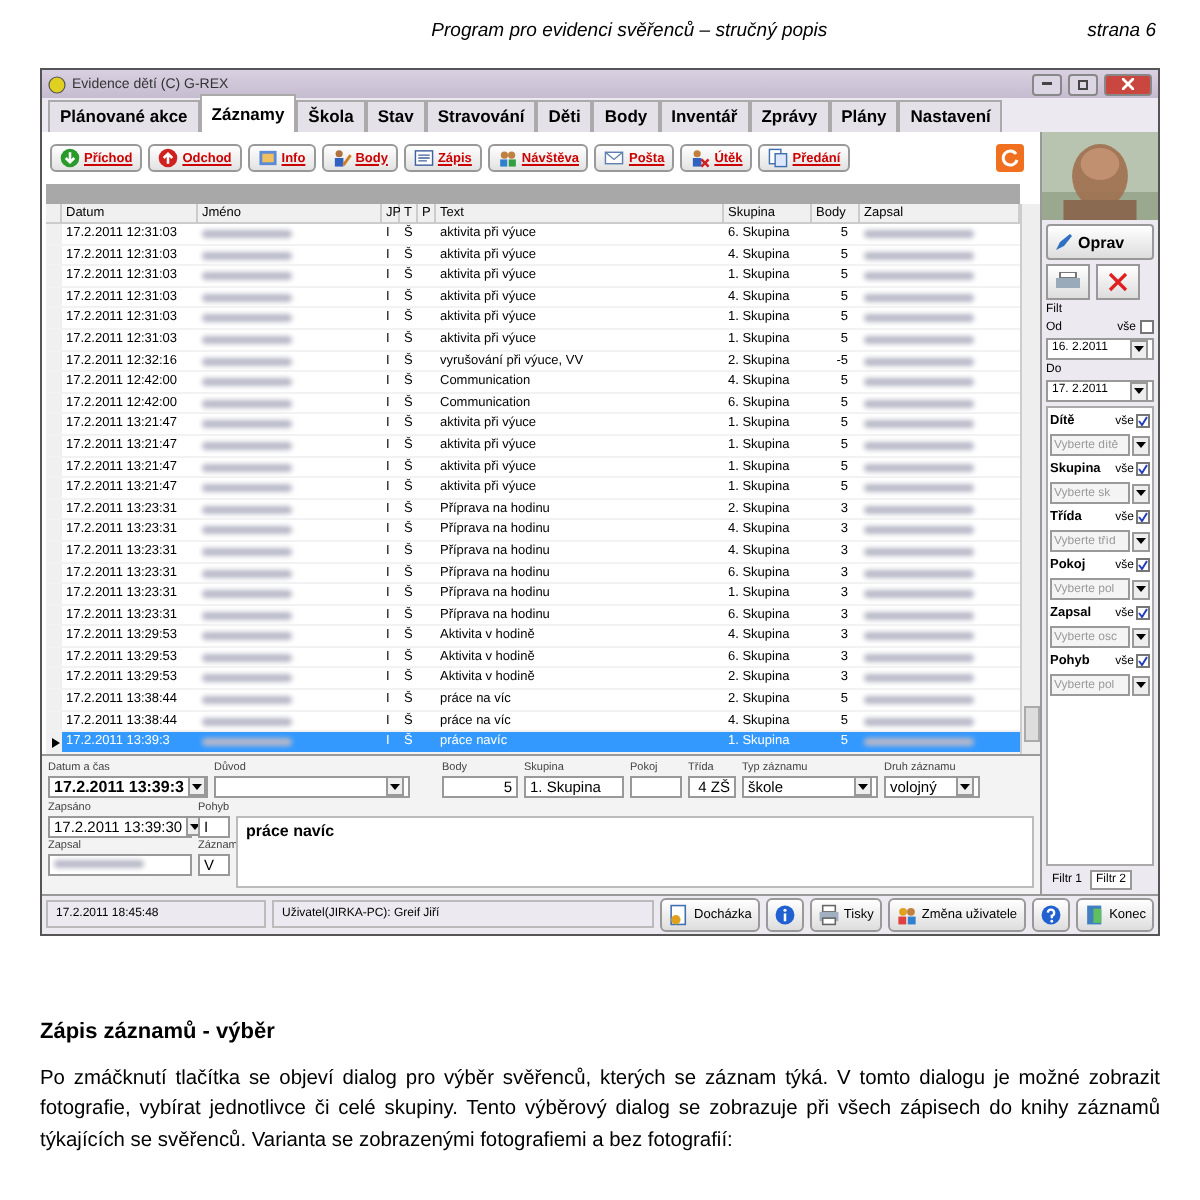  I want to click on close-button, so click(1128, 84).